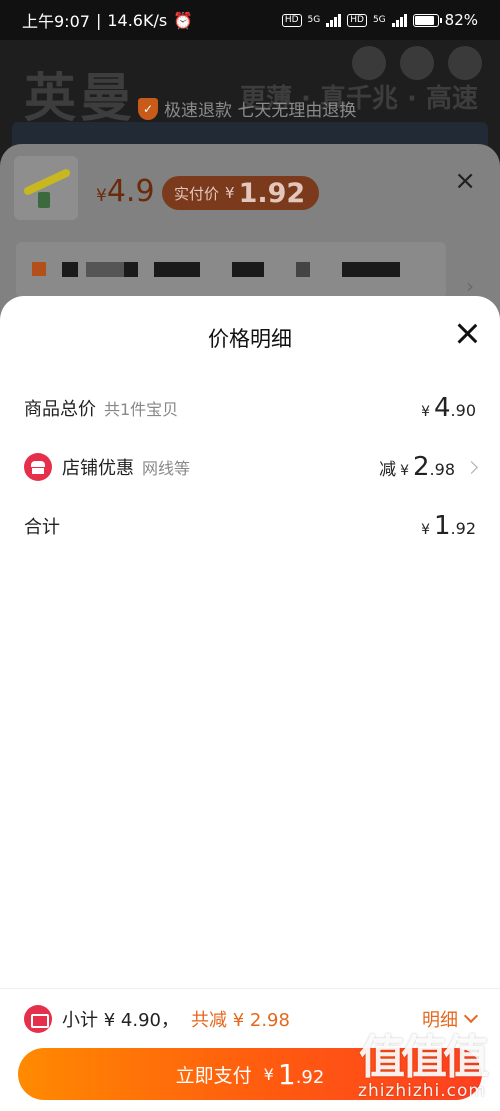  What do you see at coordinates (250, 339) in the screenshot?
I see `sheet-title: 价格明细` at bounding box center [250, 339].